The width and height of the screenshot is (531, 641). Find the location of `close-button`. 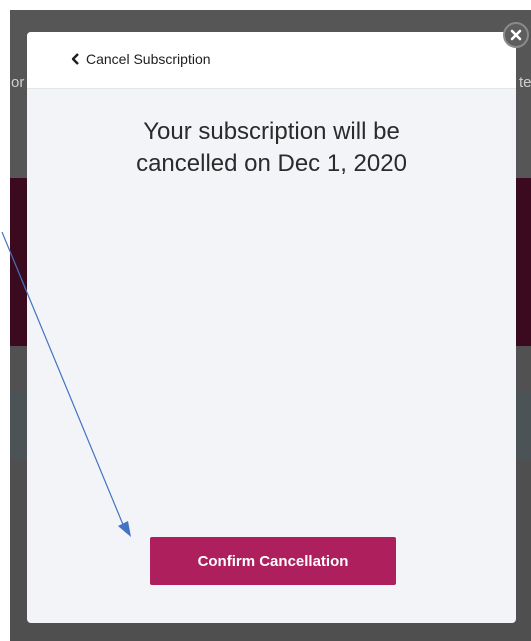

close-button is located at coordinates (516, 35).